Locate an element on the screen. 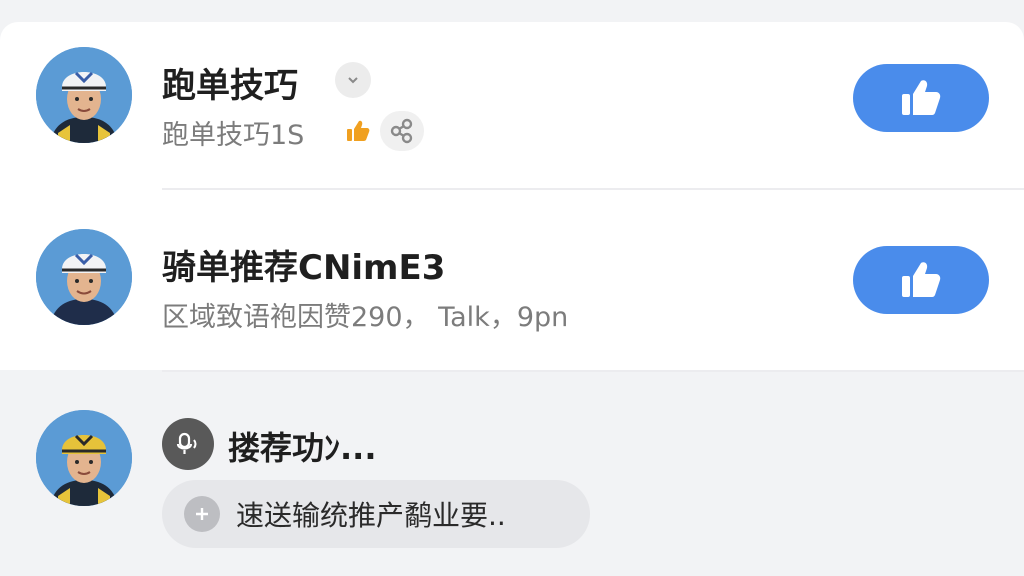 The image size is (1024, 576). item-subtitle: 跑单技巧1S is located at coordinates (233, 135).